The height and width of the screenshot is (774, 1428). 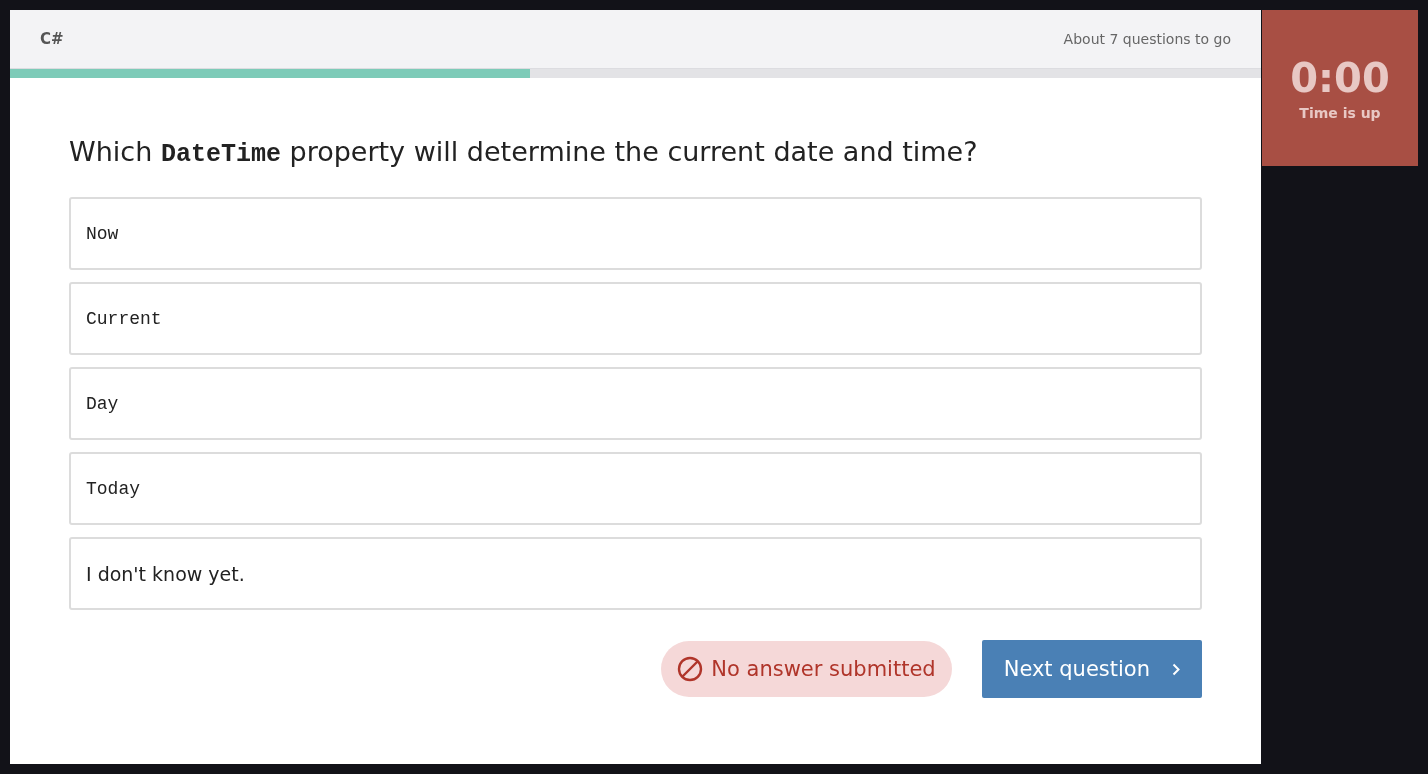 I want to click on question-text: Which DateTime property will determine the current date and time?, so click(x=524, y=152).